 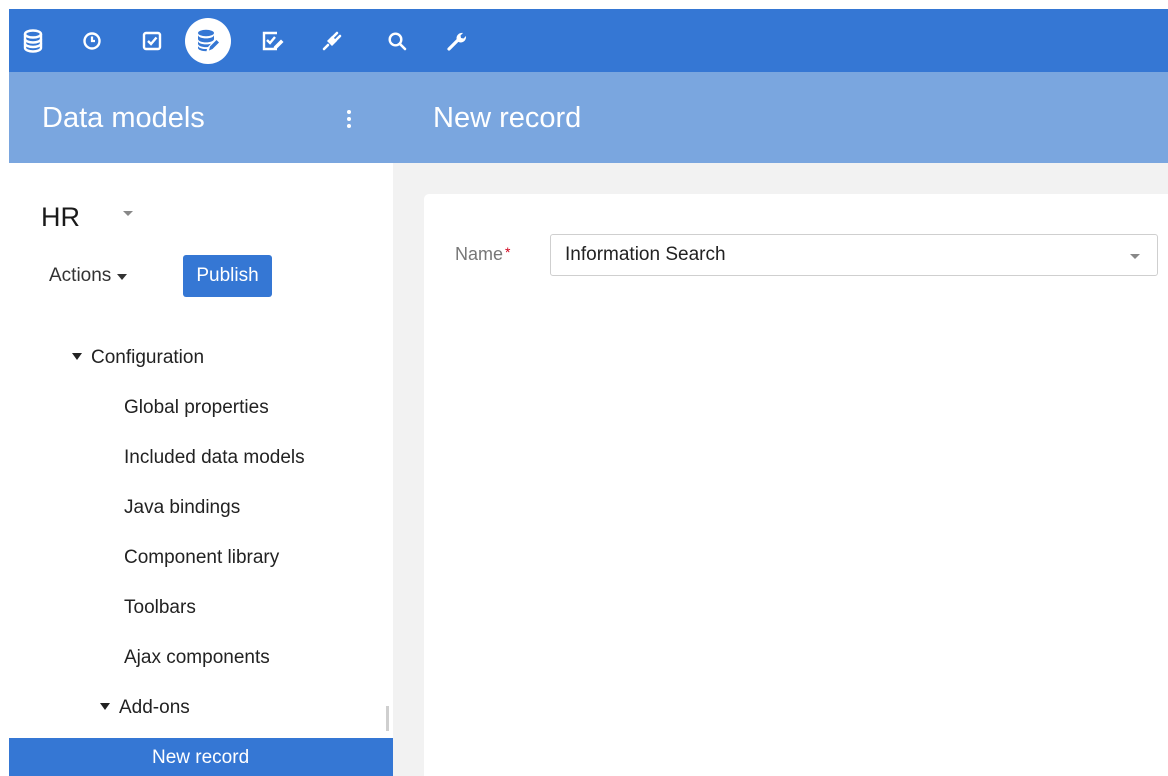 I want to click on tree-item-global-properties: Global properties, so click(x=201, y=408).